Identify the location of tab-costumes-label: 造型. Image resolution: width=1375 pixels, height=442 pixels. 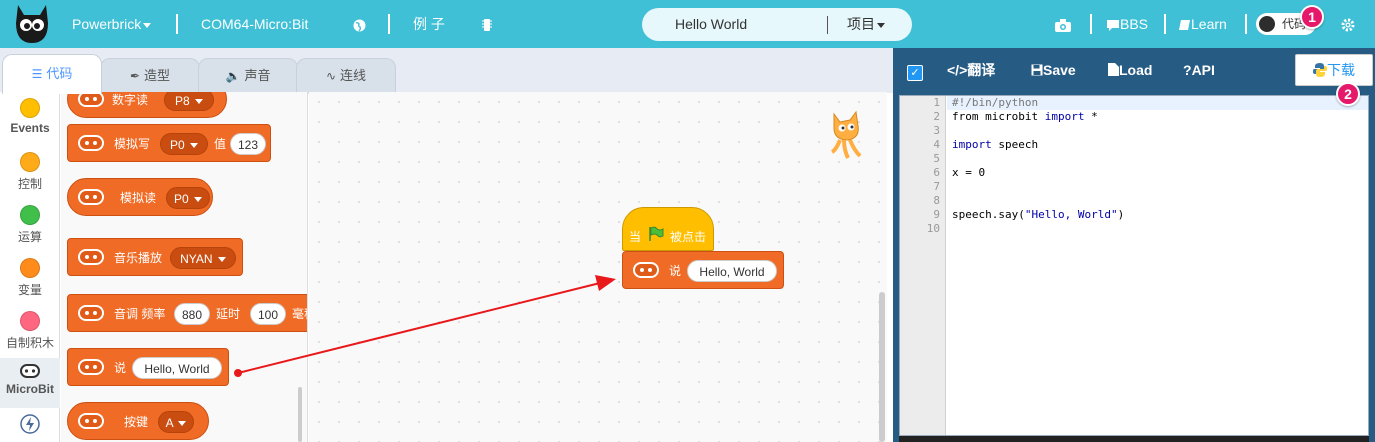
(157, 75).